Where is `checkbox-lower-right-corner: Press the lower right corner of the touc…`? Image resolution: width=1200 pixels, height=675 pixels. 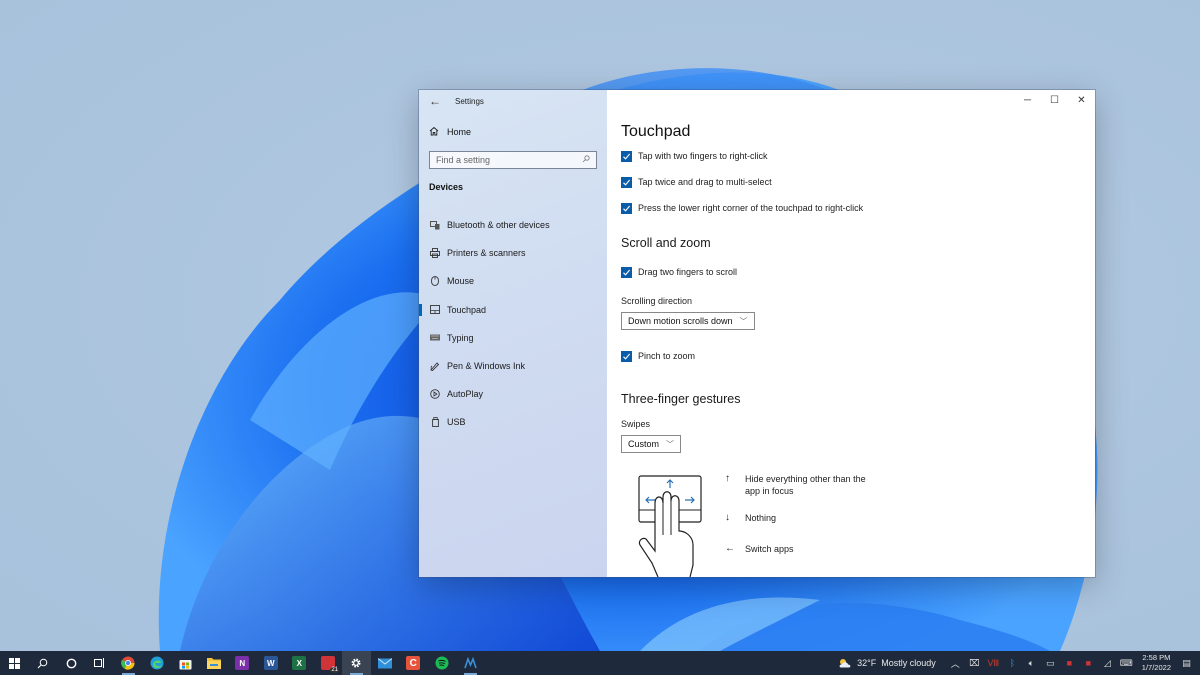 checkbox-lower-right-corner: Press the lower right corner of the touc… is located at coordinates (742, 208).